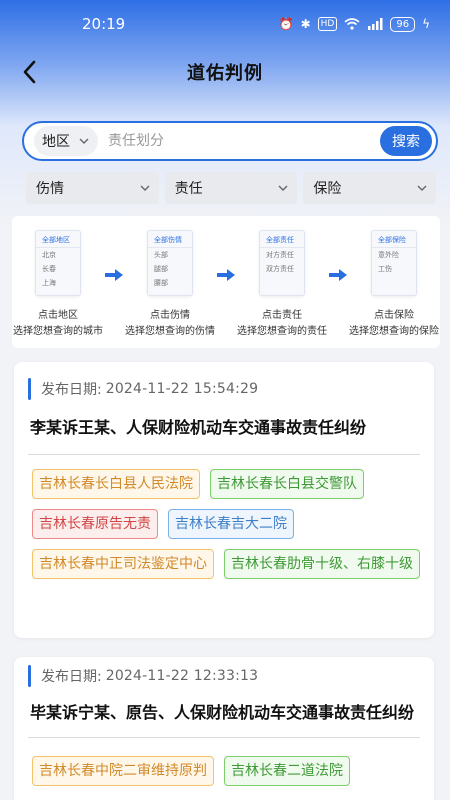  Describe the element at coordinates (198, 427) in the screenshot. I see `case-title: 李某诉王某、人保财险机动车交通事故责任纠纷` at that location.